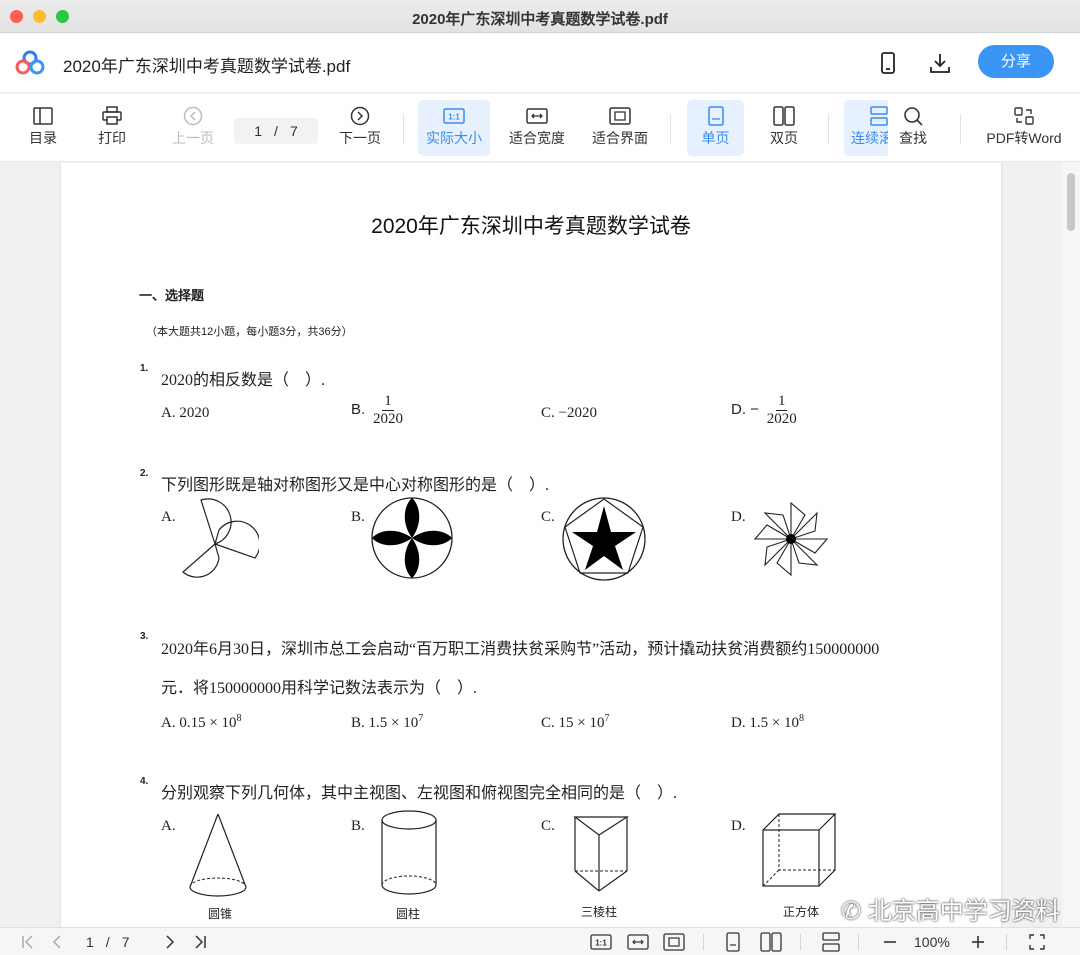 This screenshot has width=1080, height=955. What do you see at coordinates (360, 116) in the screenshot?
I see `chevron-right-circle-icon` at bounding box center [360, 116].